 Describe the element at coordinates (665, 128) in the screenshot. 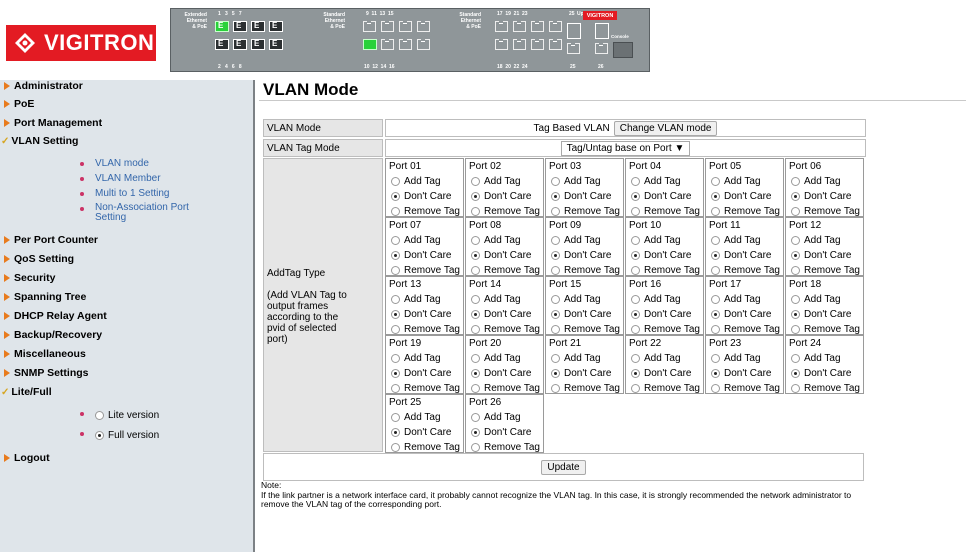

I see `change-vlan-mode-button: Change VLAN mode` at that location.